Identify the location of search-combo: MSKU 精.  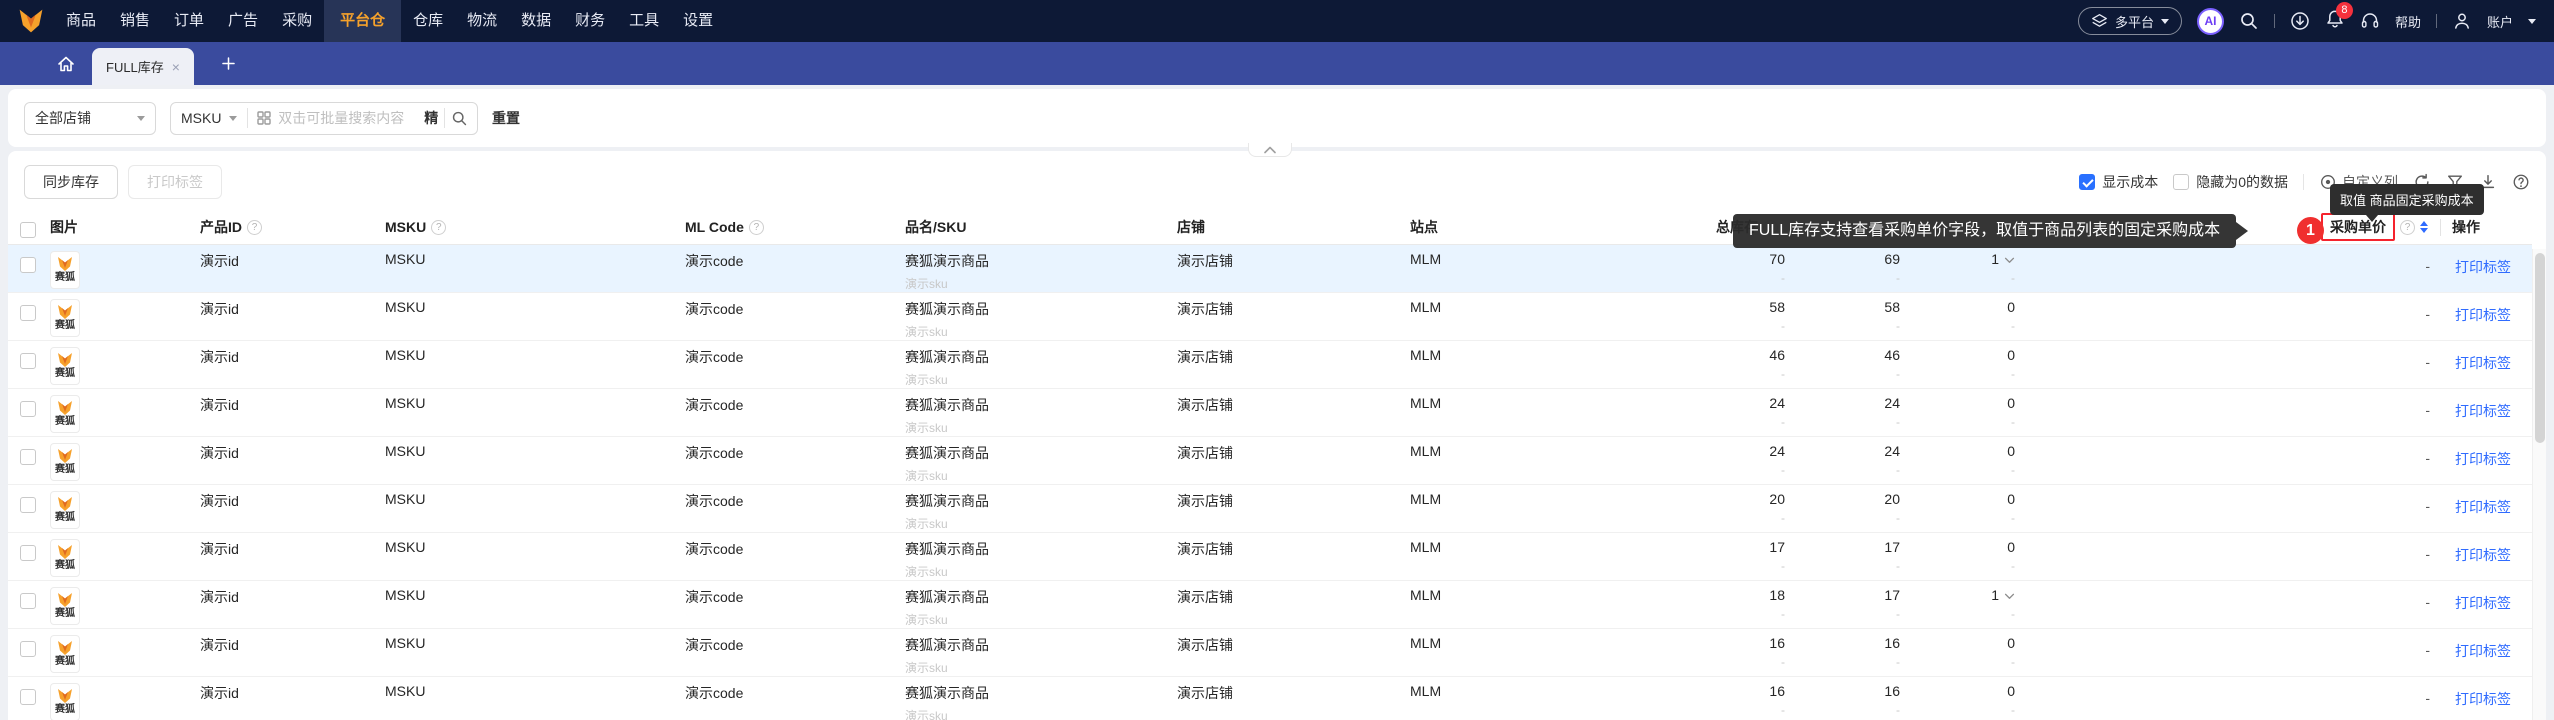
(324, 118).